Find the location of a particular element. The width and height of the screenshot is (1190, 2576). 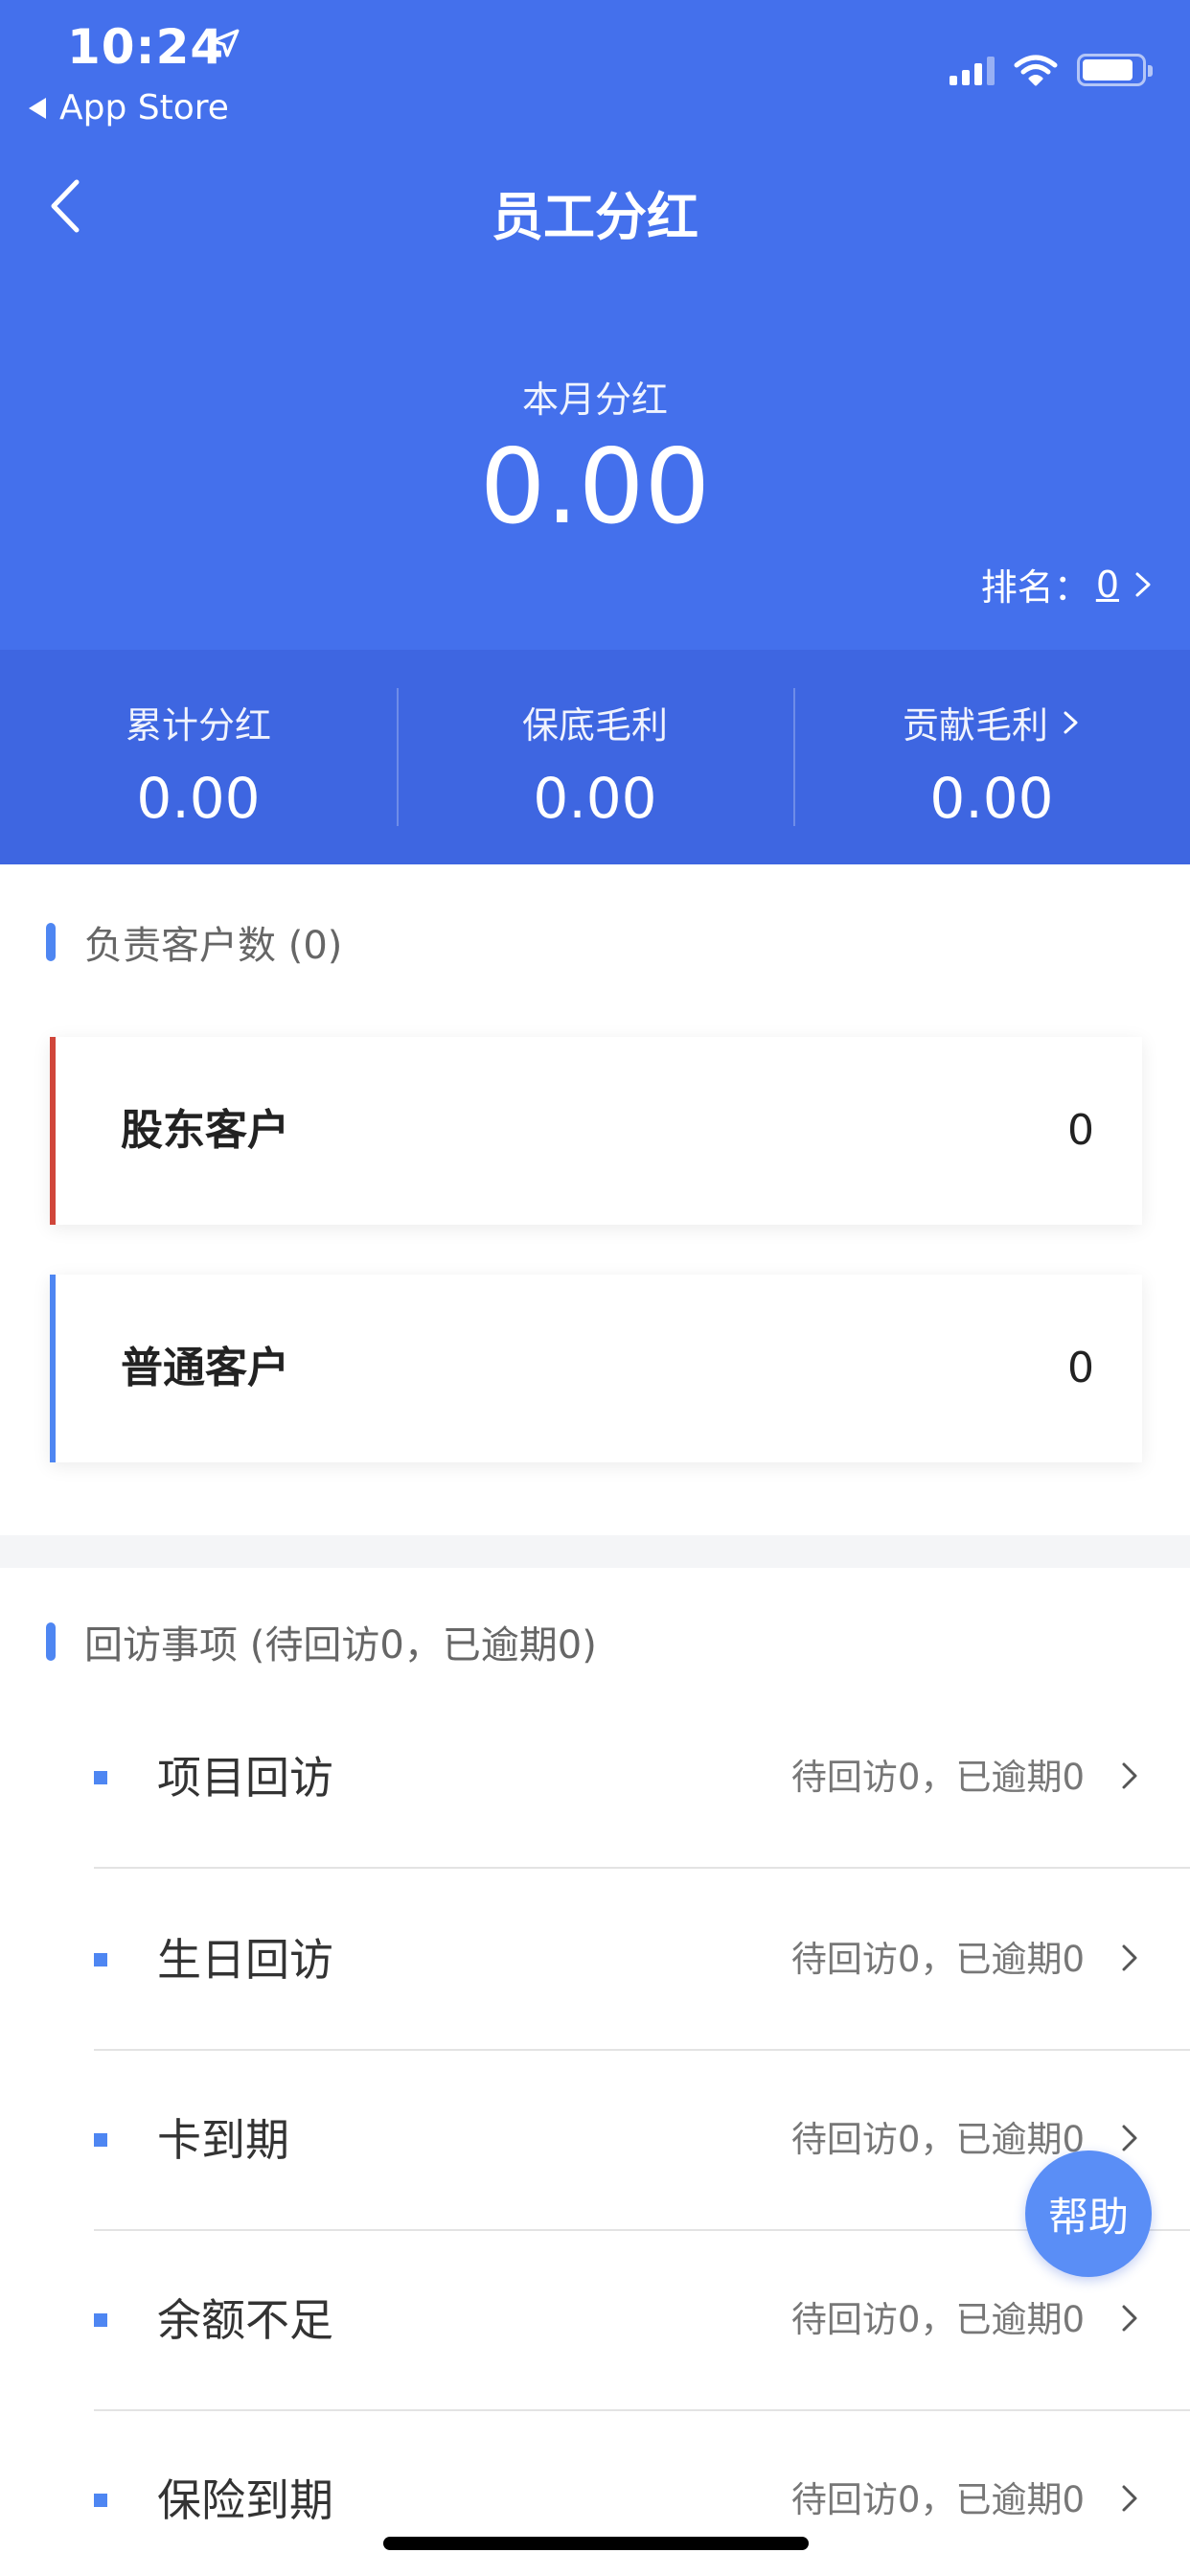

month-dividend-value: 0.00 is located at coordinates (595, 487).